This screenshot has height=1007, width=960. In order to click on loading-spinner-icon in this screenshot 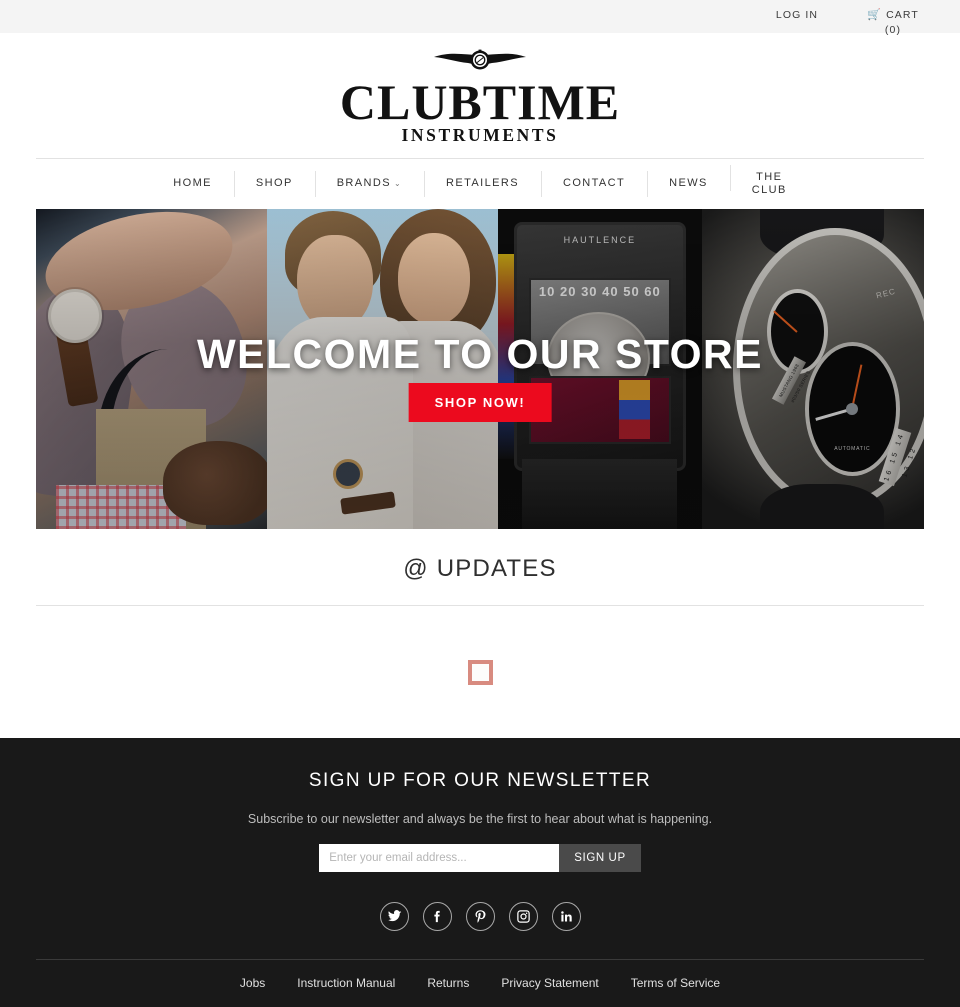, I will do `click(480, 672)`.